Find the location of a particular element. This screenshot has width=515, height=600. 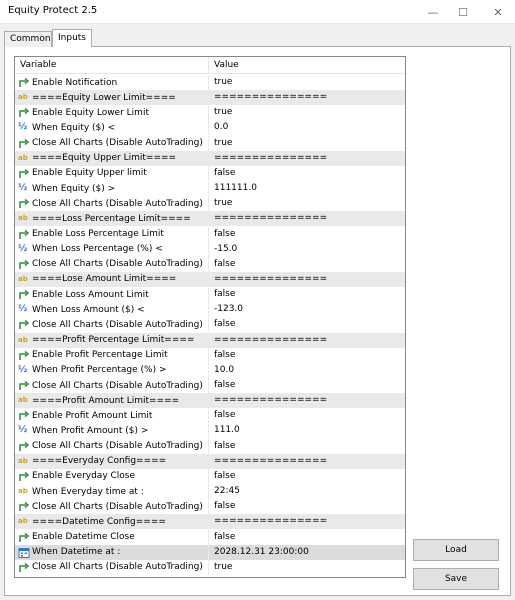

parameter-name-cell: Enable Equity Lower Limit is located at coordinates (112, 112).